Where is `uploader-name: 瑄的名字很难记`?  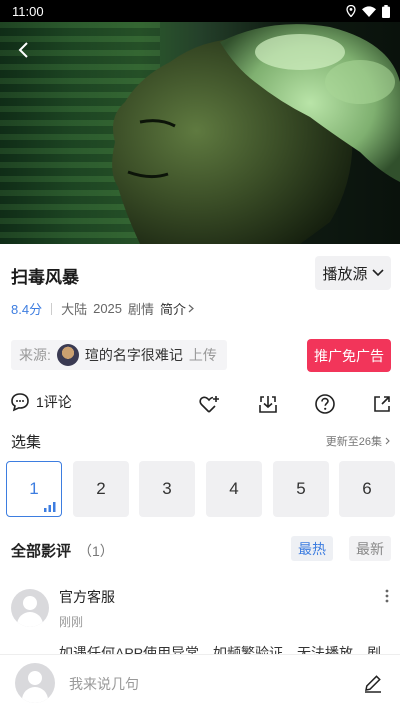 uploader-name: 瑄的名字很难记 is located at coordinates (133, 355).